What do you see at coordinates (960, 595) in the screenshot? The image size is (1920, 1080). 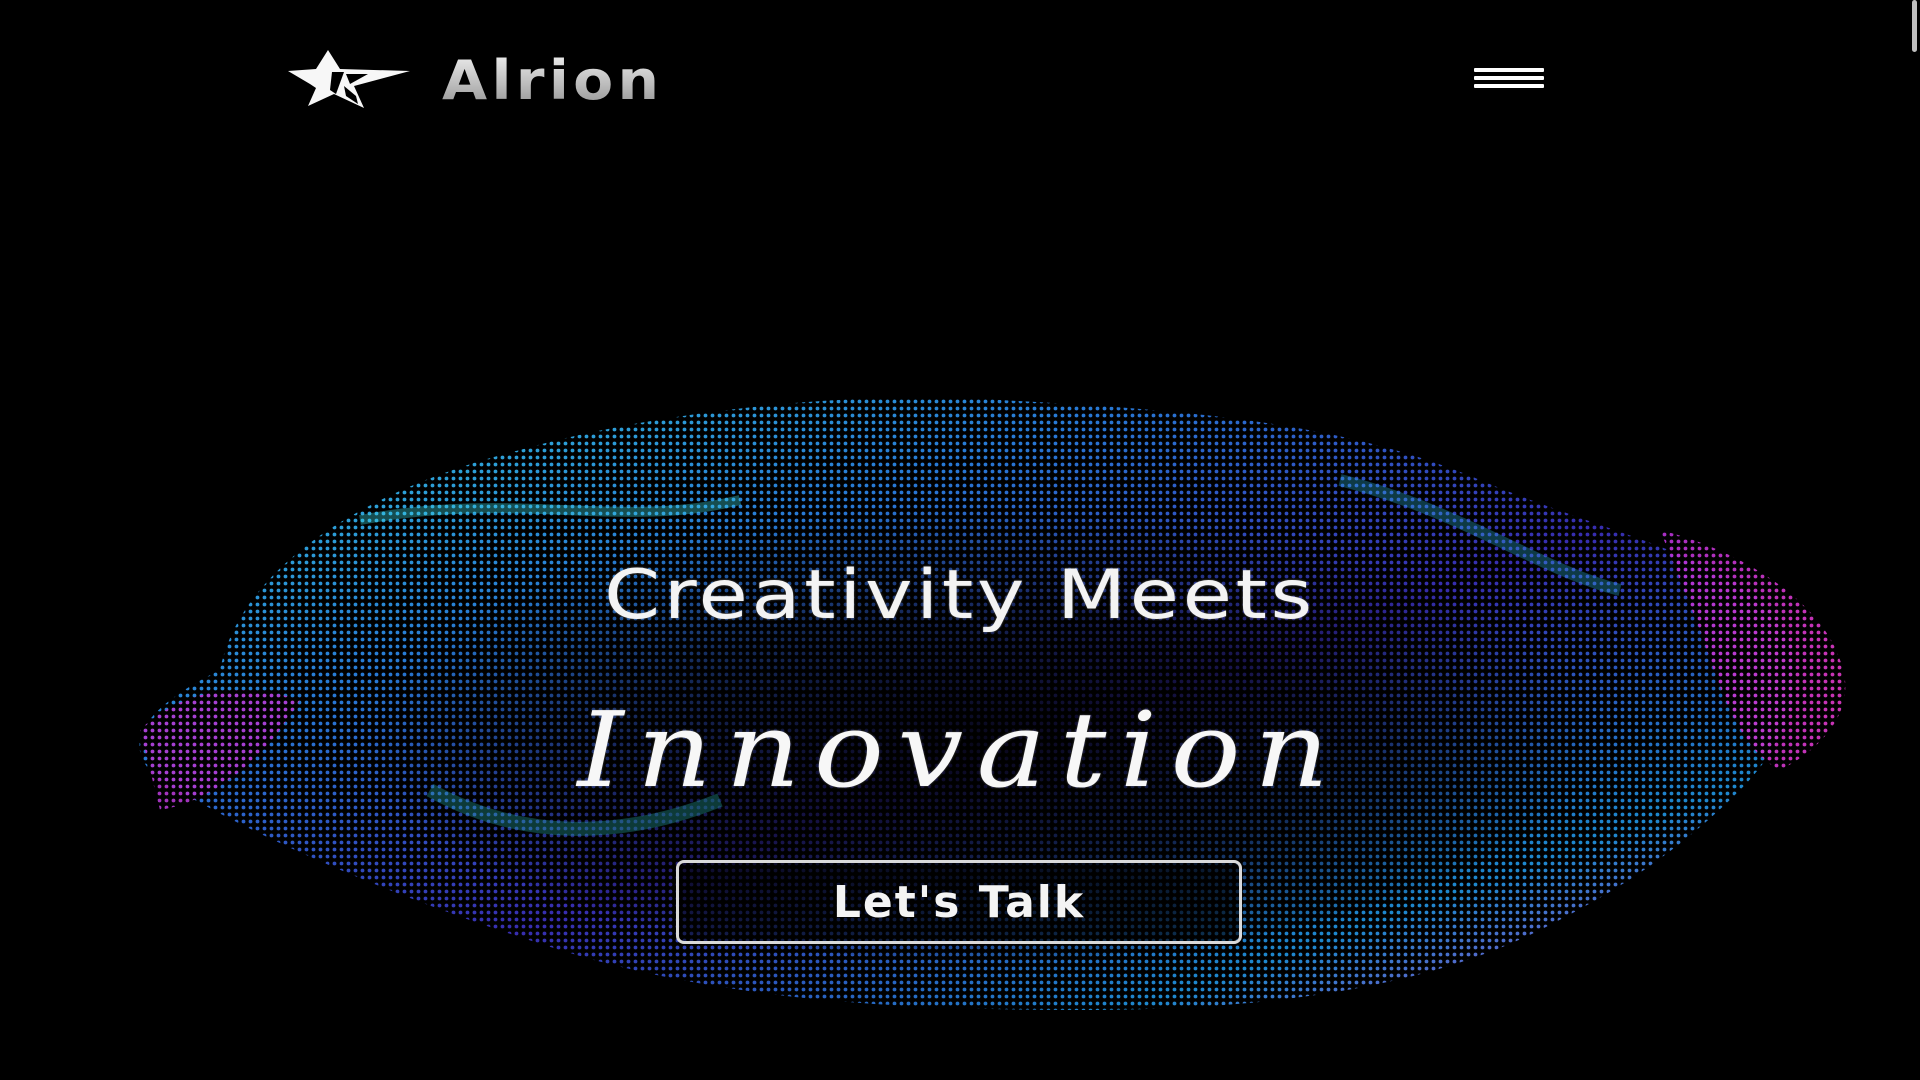 I see `hero-title-line-1: Creativity Meets` at bounding box center [960, 595].